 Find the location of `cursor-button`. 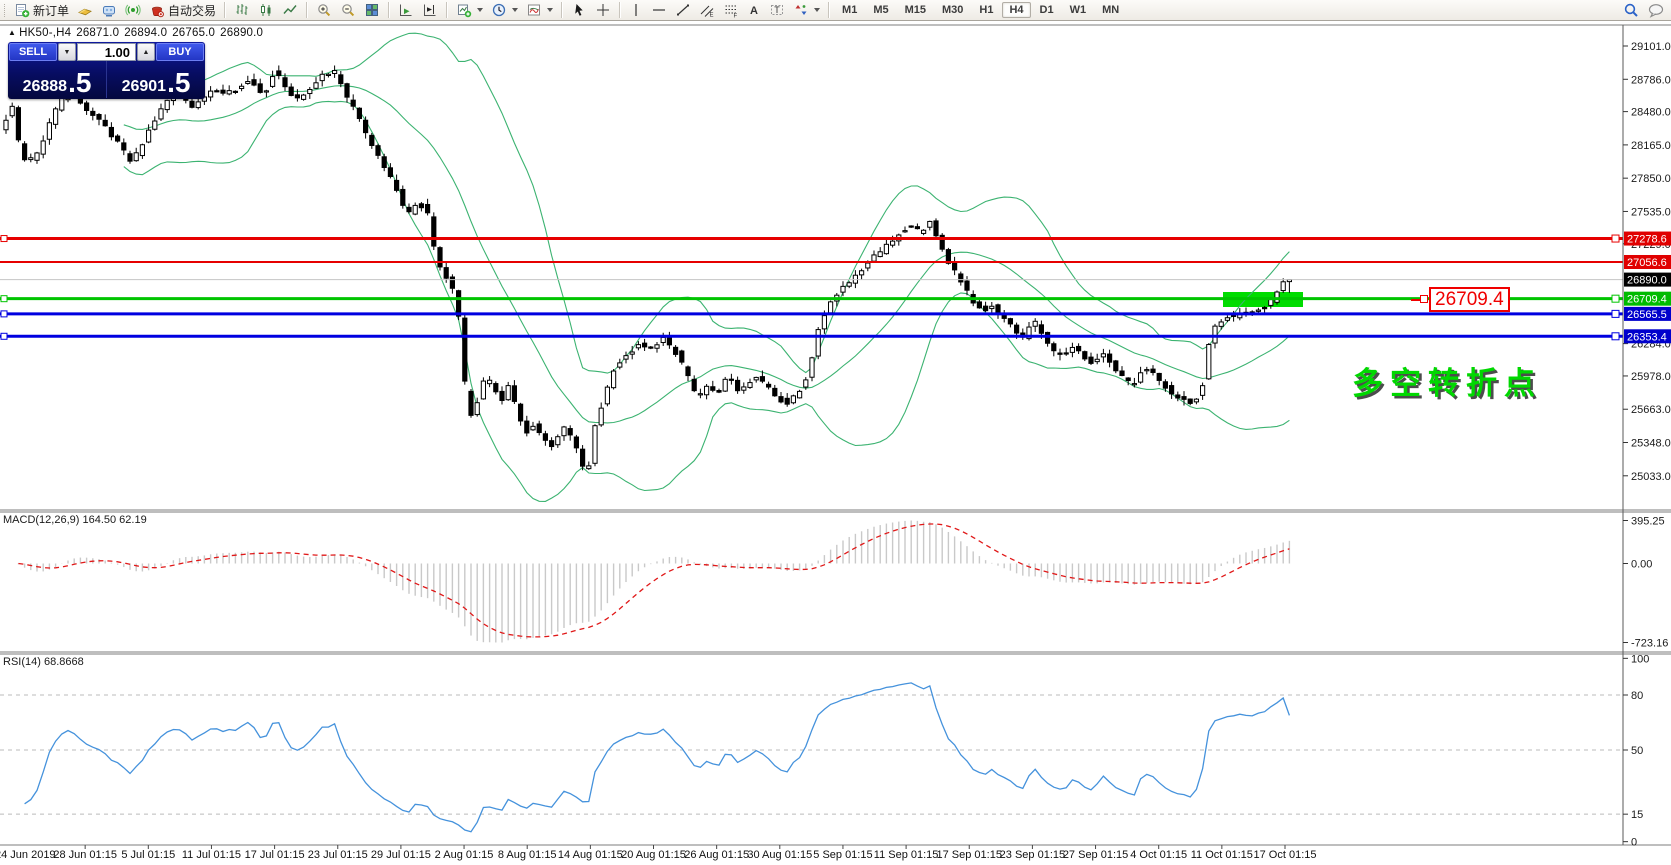

cursor-button is located at coordinates (579, 10).